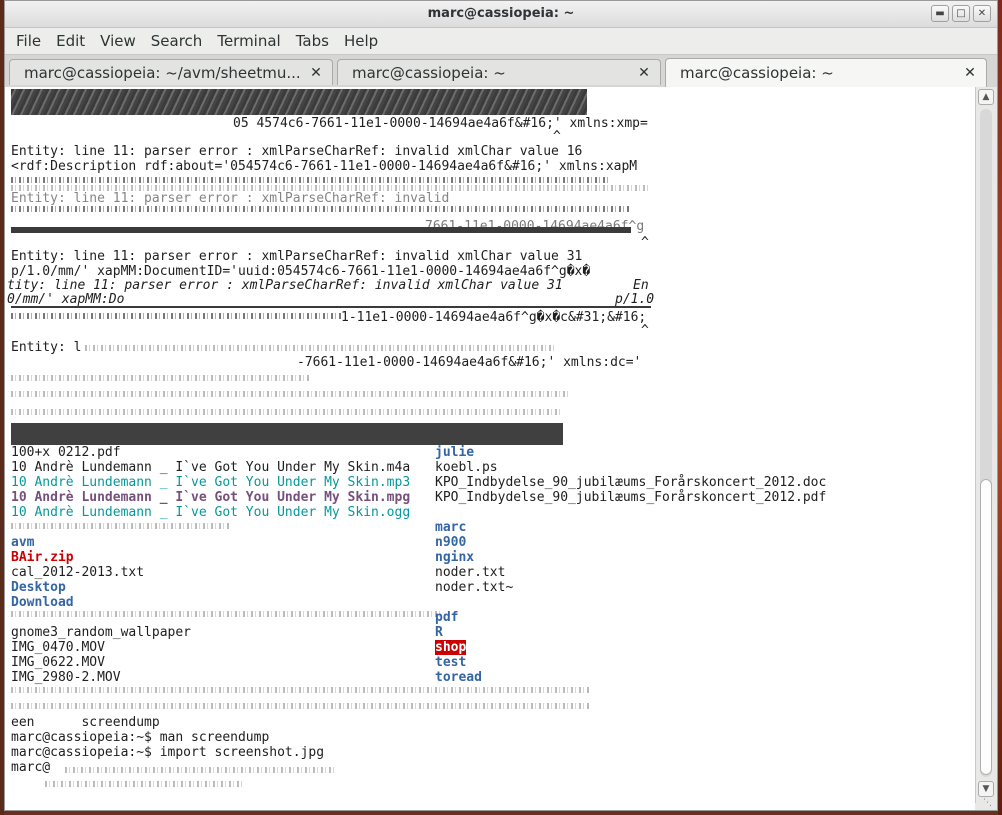 The height and width of the screenshot is (815, 1002). Describe the element at coordinates (85, 722) in the screenshot. I see `terminal-line: een screendump` at that location.